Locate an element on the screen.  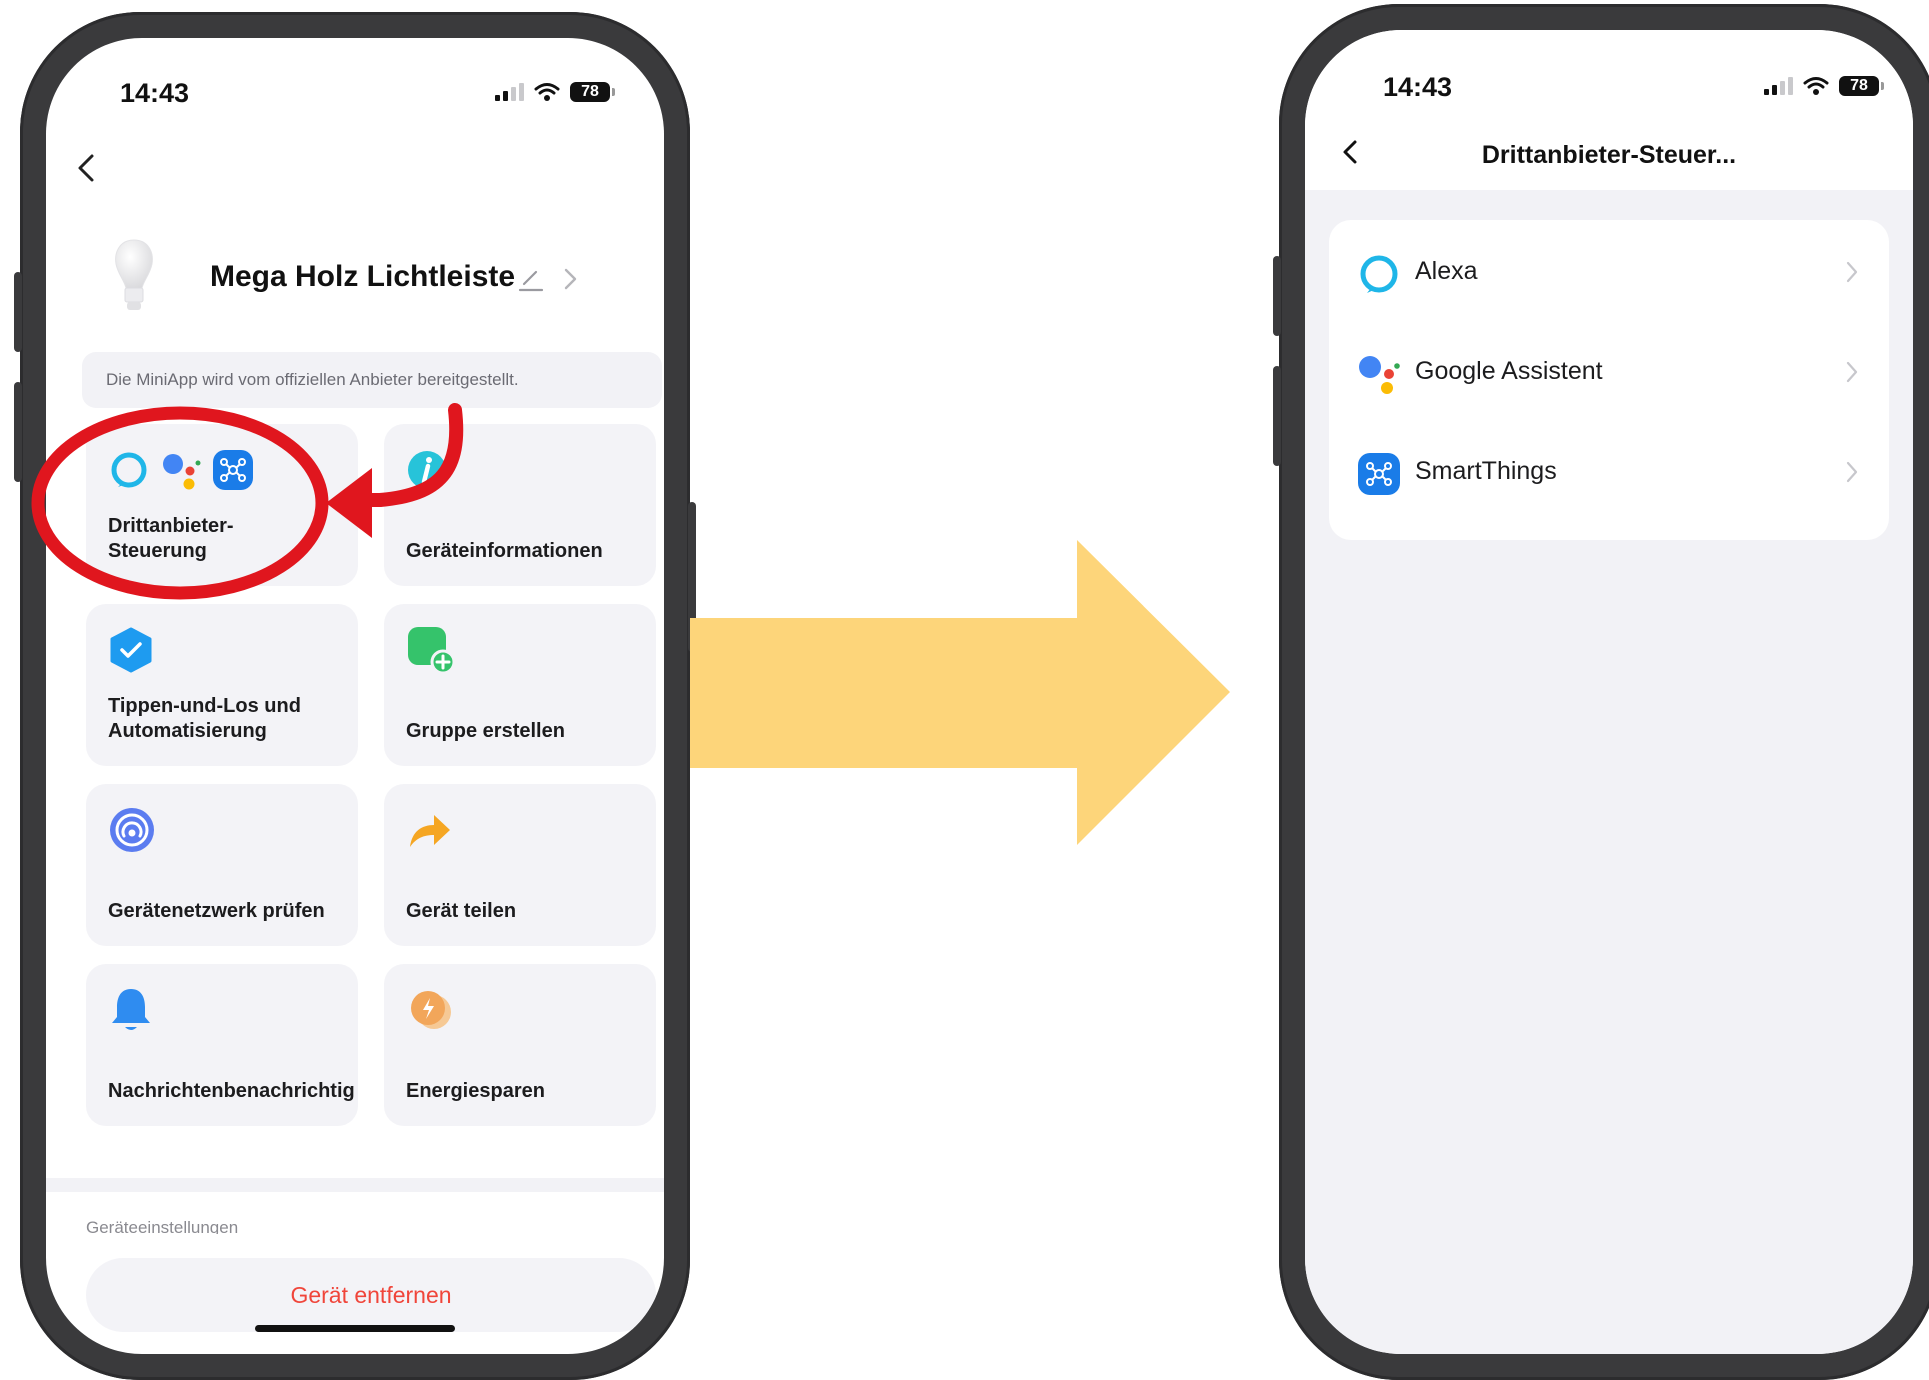
group-icon-wrap is located at coordinates (431, 650).